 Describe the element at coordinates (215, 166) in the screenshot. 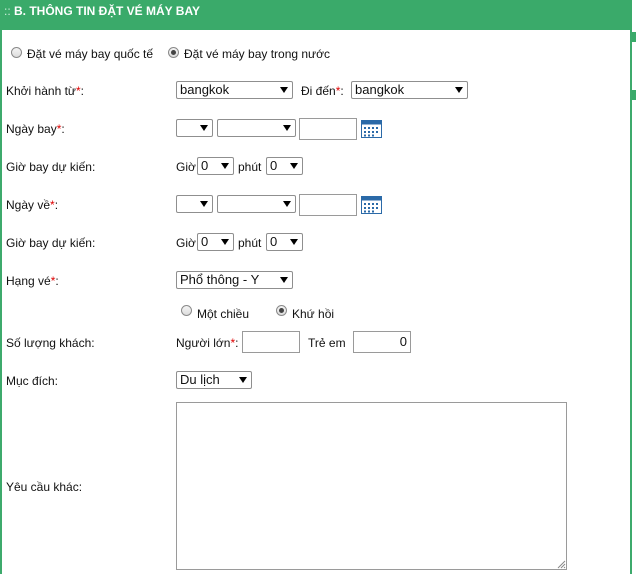

I see `depart-hour-select: 0` at that location.